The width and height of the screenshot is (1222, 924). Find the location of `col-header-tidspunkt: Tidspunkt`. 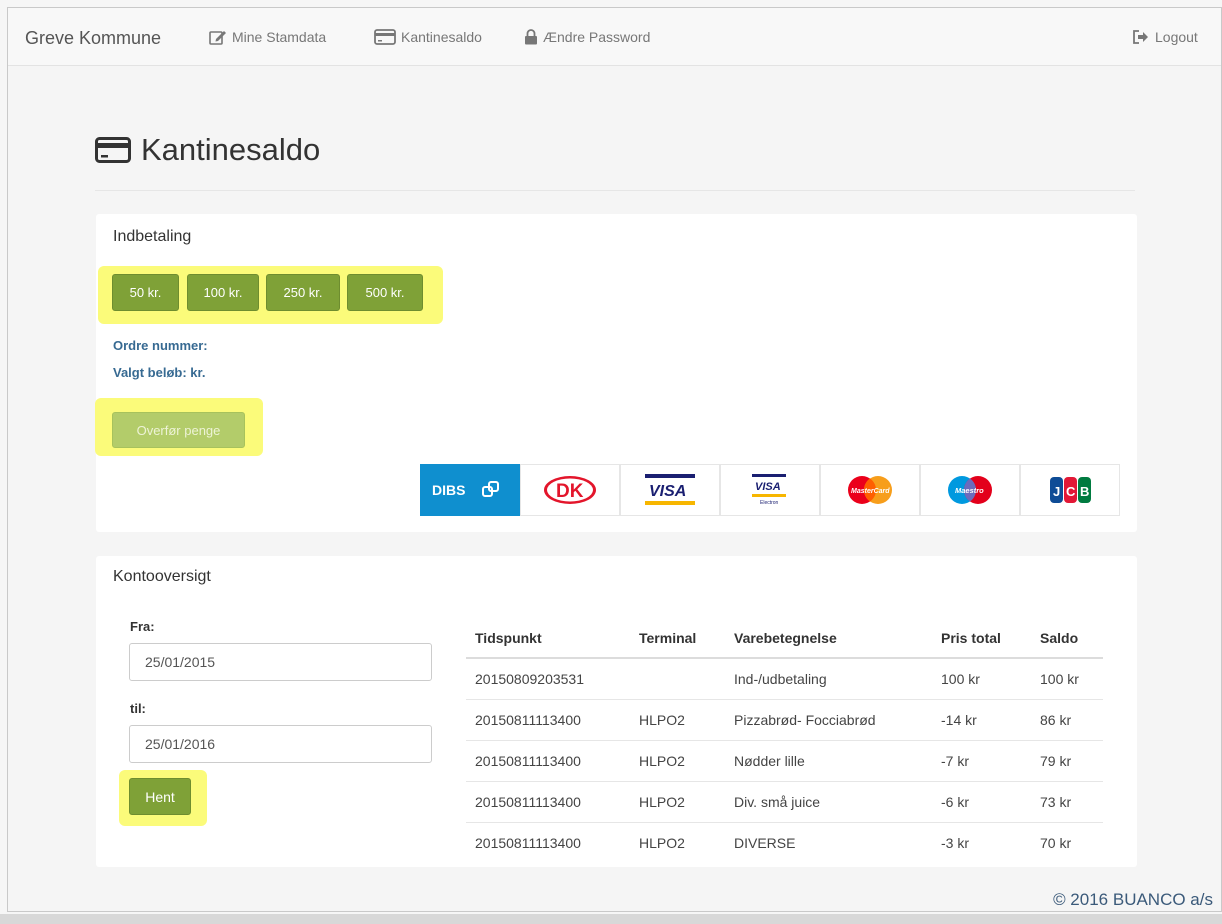

col-header-tidspunkt: Tidspunkt is located at coordinates (548, 638).